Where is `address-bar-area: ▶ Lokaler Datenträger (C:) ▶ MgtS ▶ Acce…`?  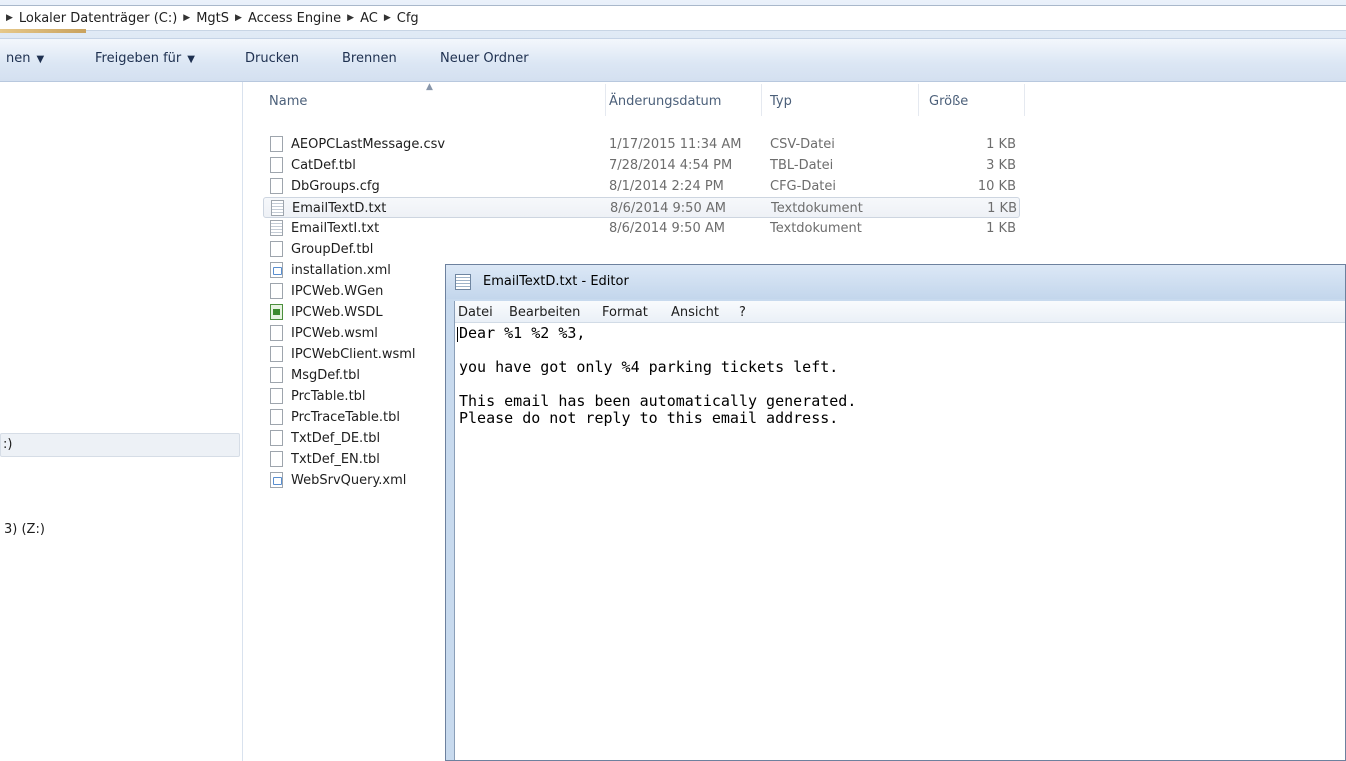
address-bar-area: ▶ Lokaler Datenträger (C:) ▶ MgtS ▶ Acce… is located at coordinates (673, 19).